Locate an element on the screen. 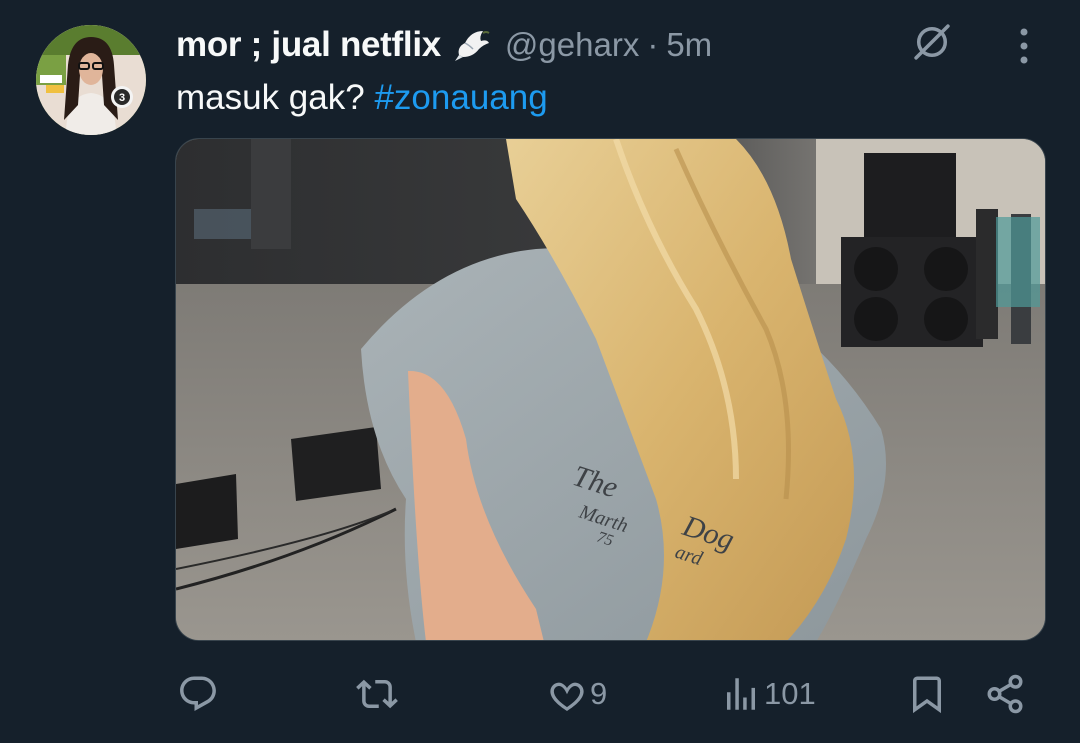 The image size is (1080, 743). share-icon is located at coordinates (1005, 694).